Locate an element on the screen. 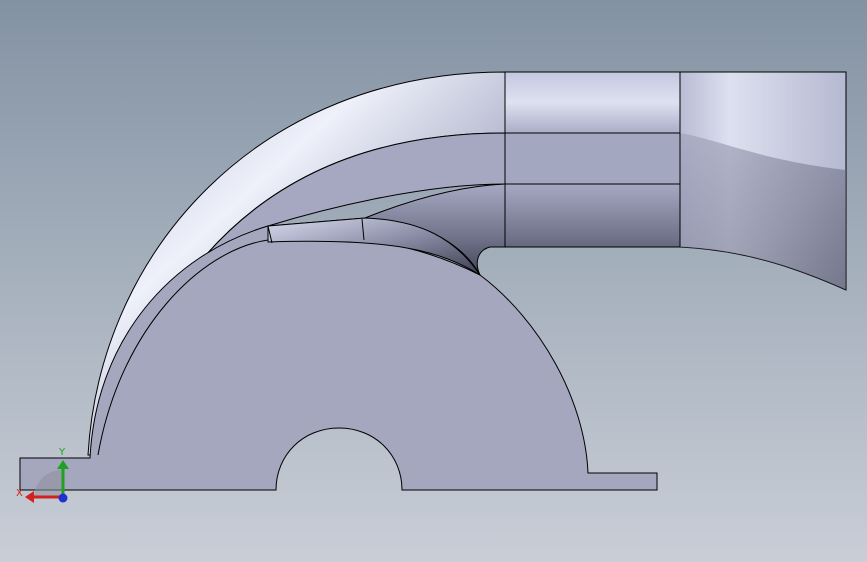  triad-x-label: X is located at coordinates (19, 493).